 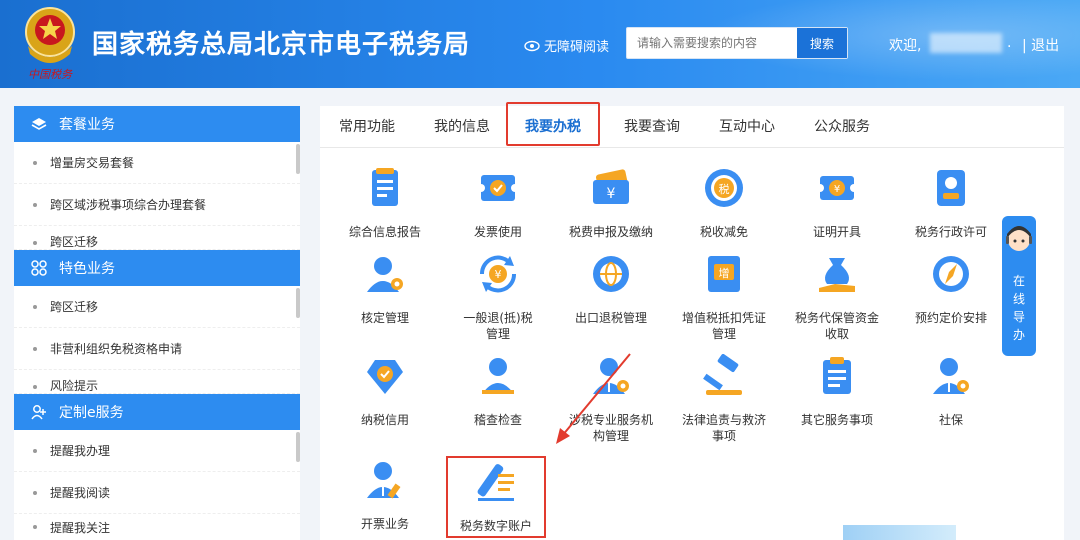 I want to click on guide-char: 线, so click(x=1018, y=299).